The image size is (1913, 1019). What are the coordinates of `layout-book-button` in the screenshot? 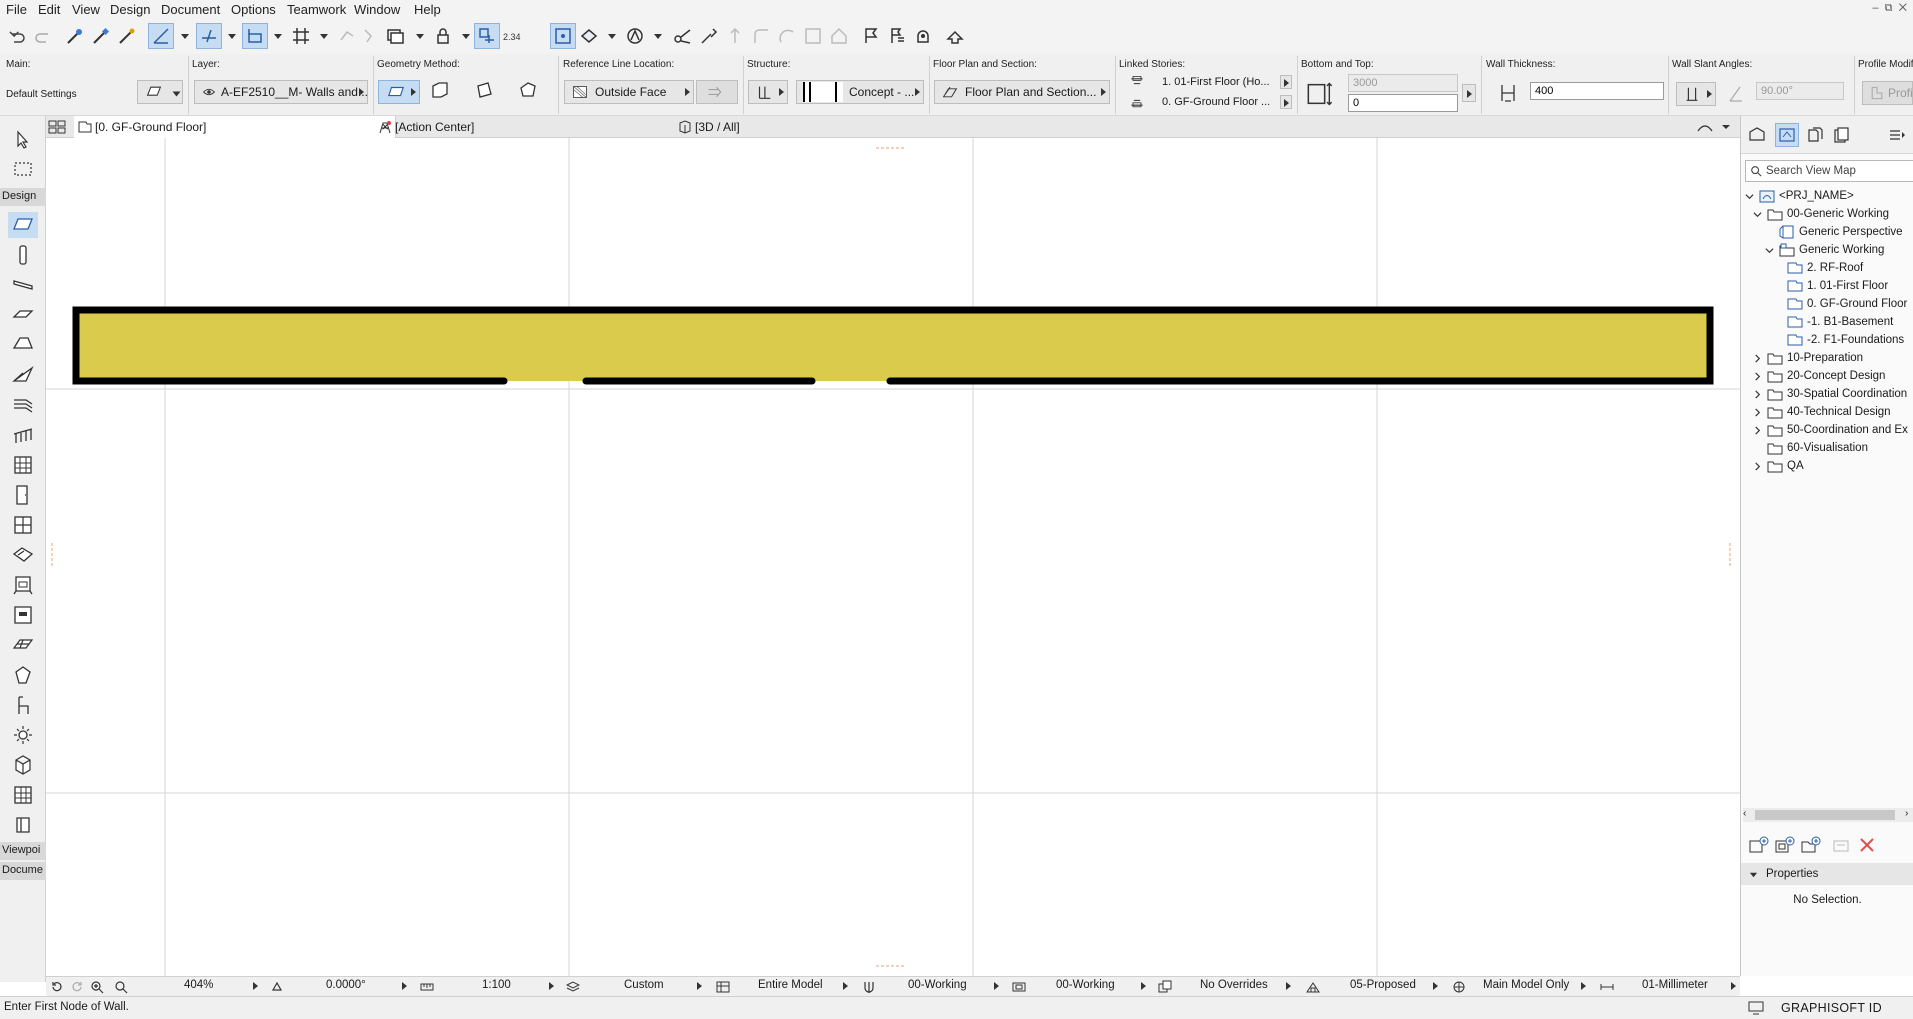 It's located at (1815, 135).